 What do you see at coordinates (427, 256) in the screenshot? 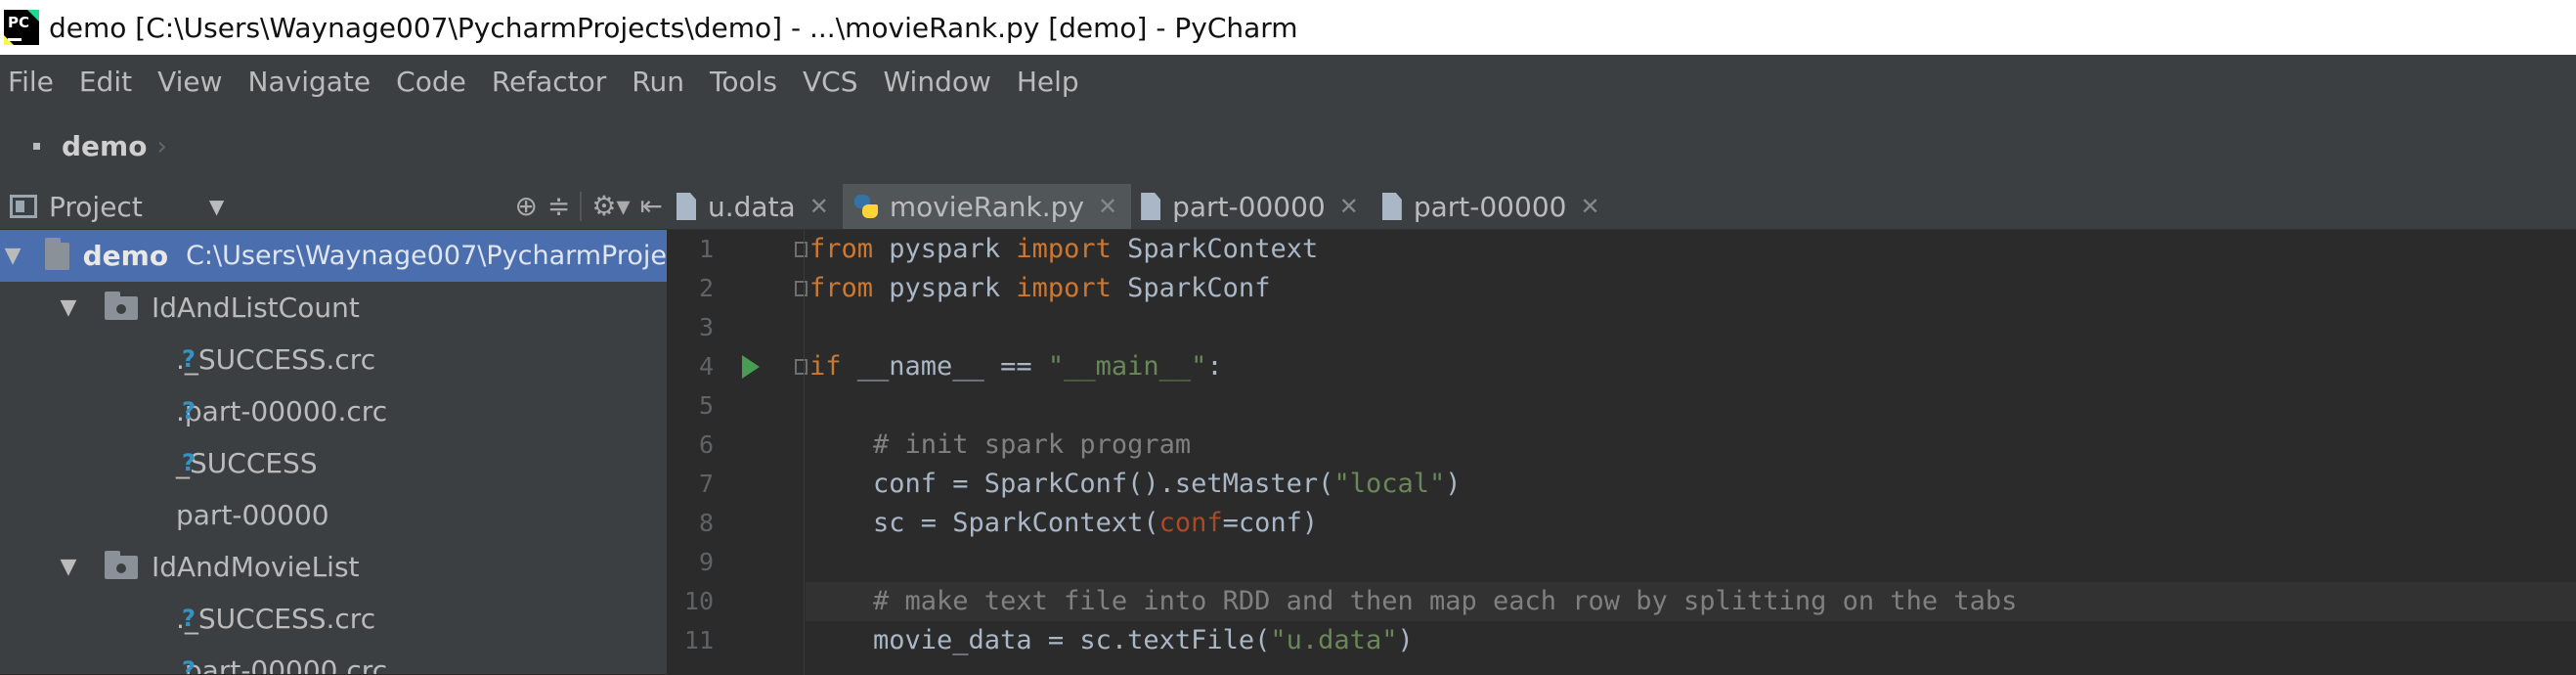
I see `tree-item-path: C:\Users\Waynage007\PycharmProje` at bounding box center [427, 256].